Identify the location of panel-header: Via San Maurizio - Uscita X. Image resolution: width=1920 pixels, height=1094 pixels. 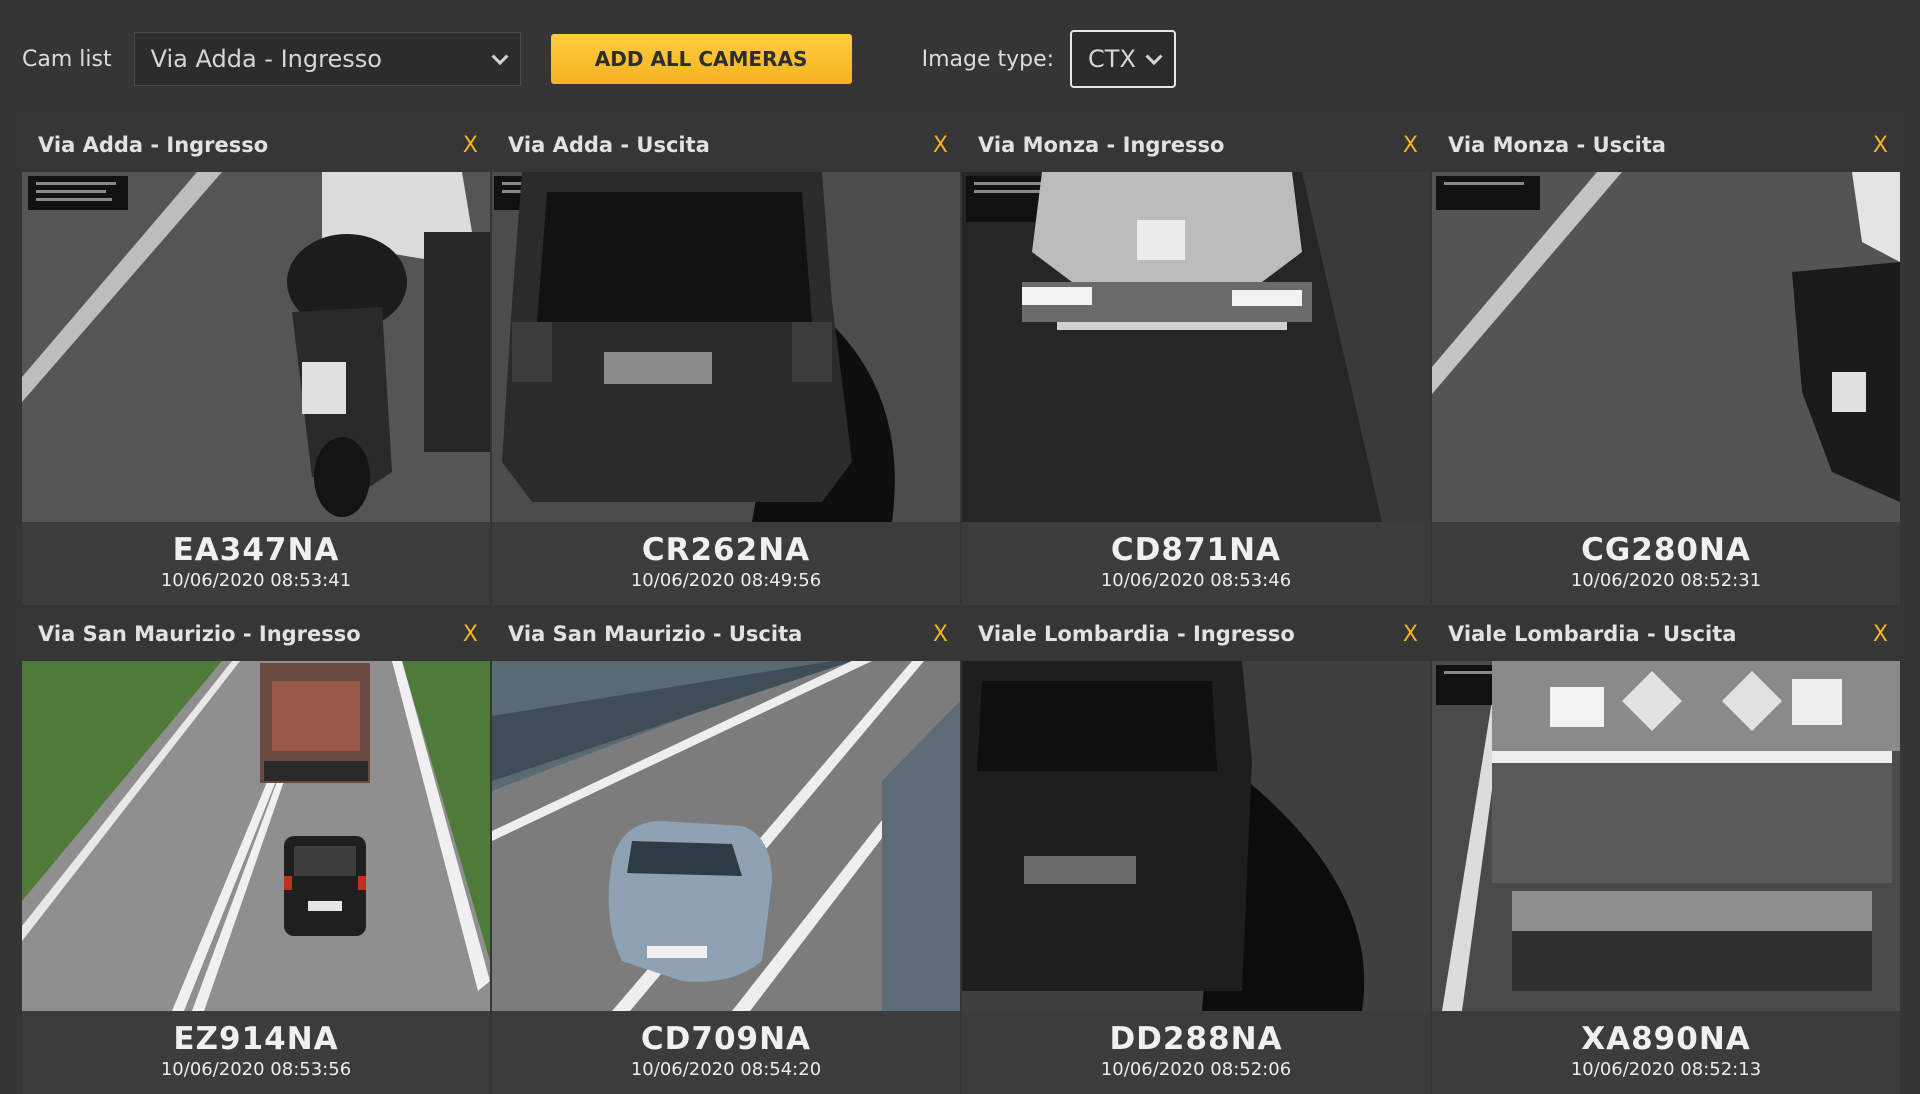
(726, 634).